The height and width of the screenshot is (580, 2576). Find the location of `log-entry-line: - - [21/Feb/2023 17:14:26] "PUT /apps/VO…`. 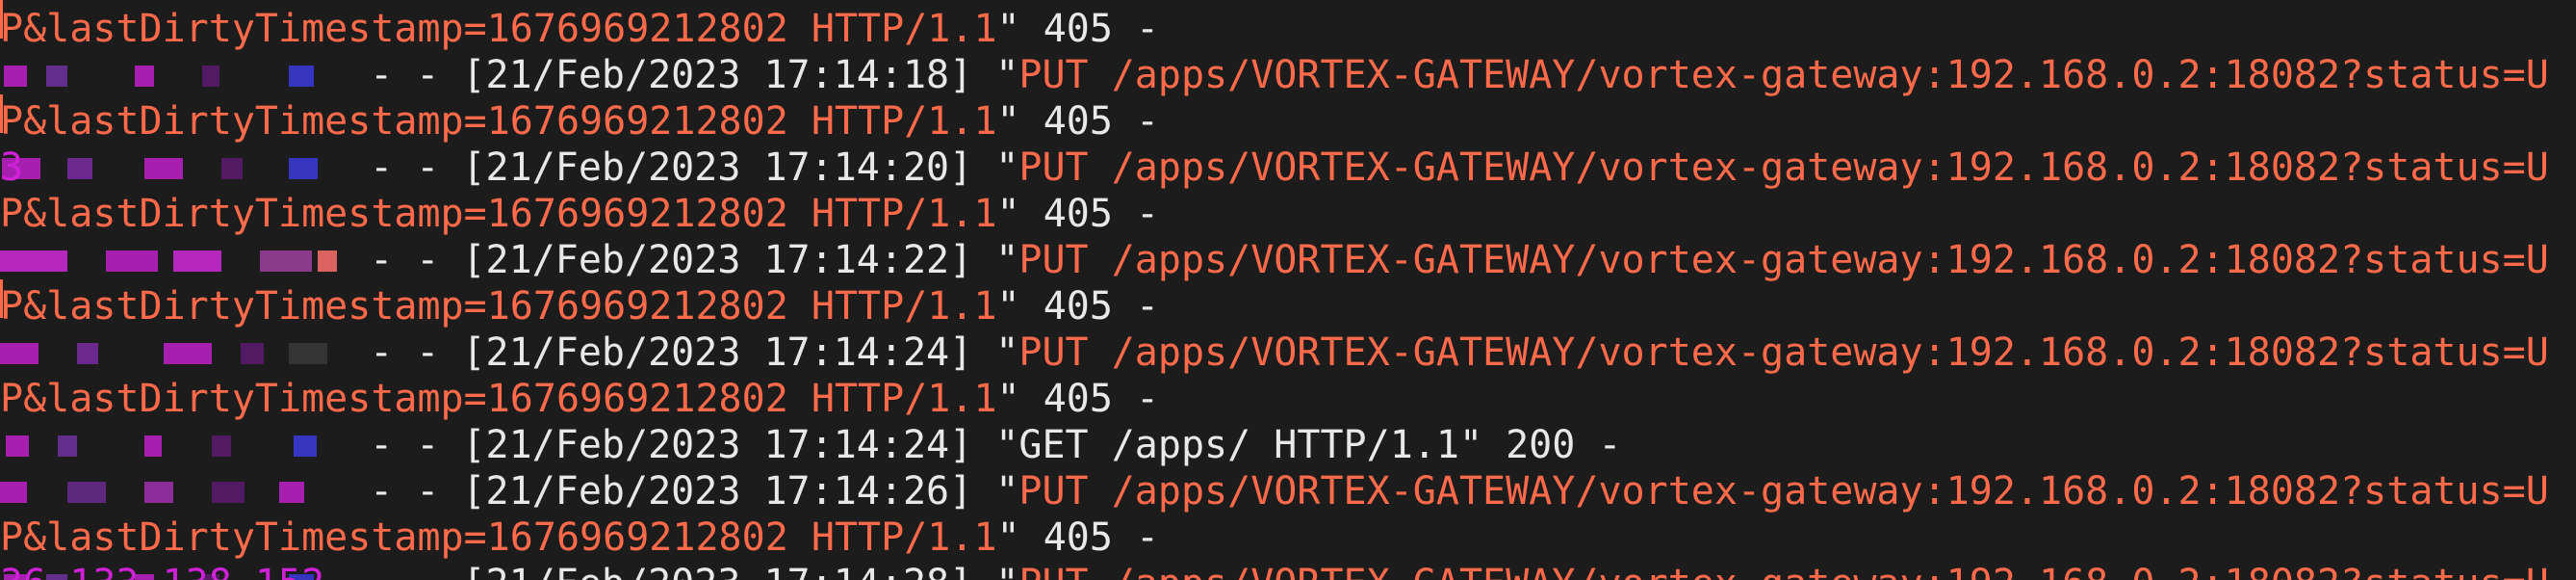

log-entry-line: - - [21/Feb/2023 17:14:26] "PUT /apps/VO… is located at coordinates (1275, 491).